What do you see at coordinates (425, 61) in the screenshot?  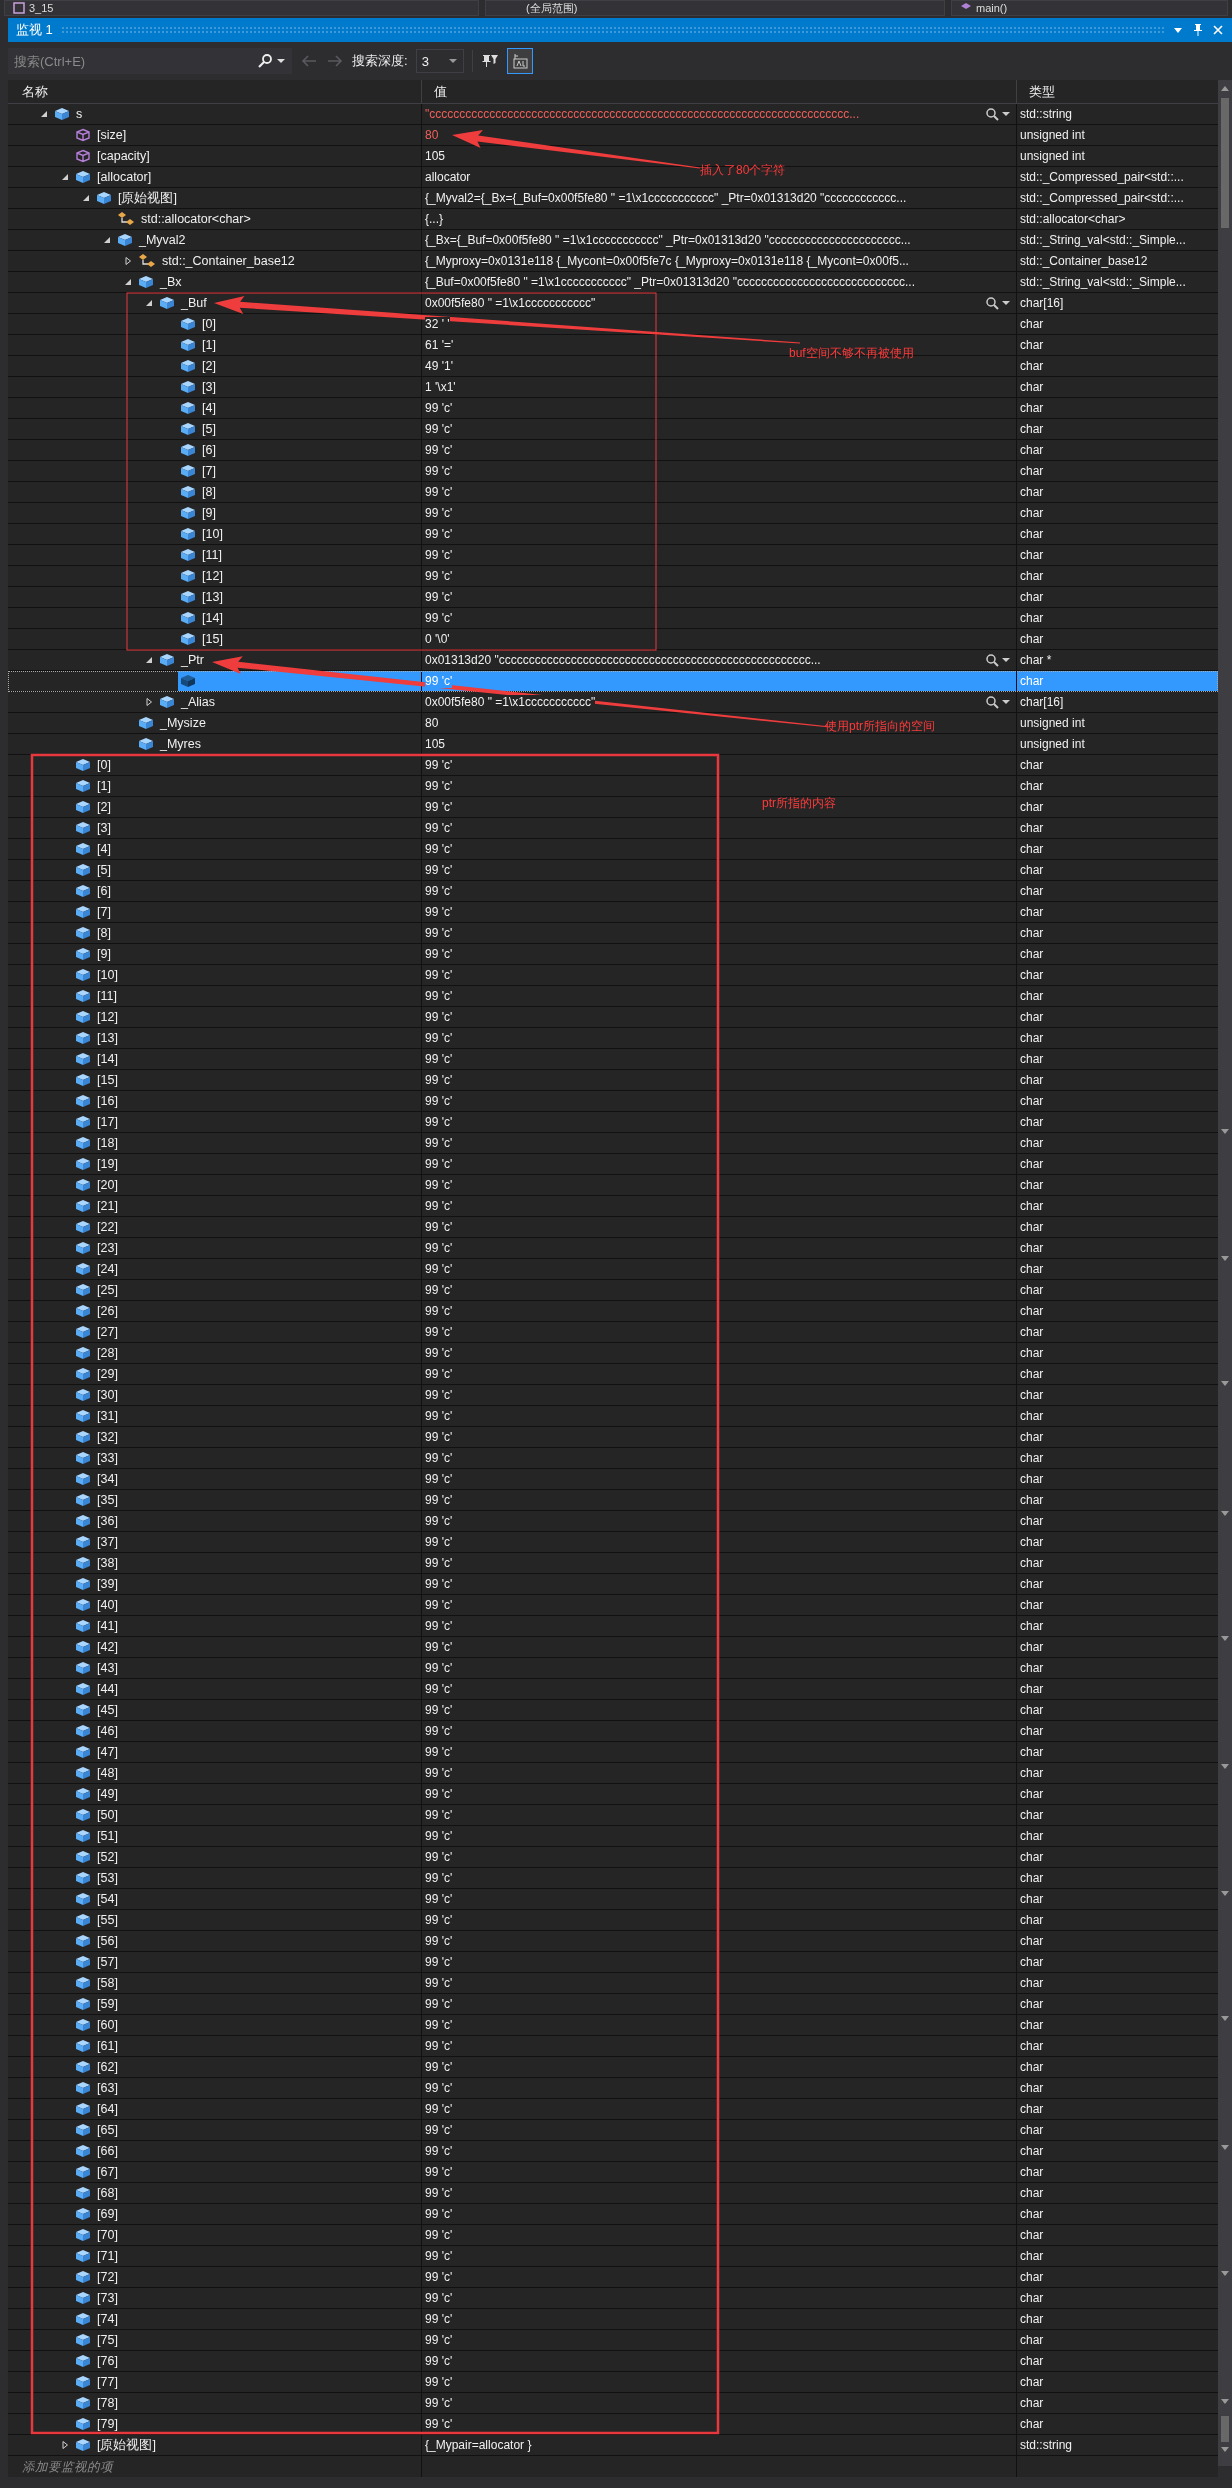 I see `search-depth-dropdown: 3` at bounding box center [425, 61].